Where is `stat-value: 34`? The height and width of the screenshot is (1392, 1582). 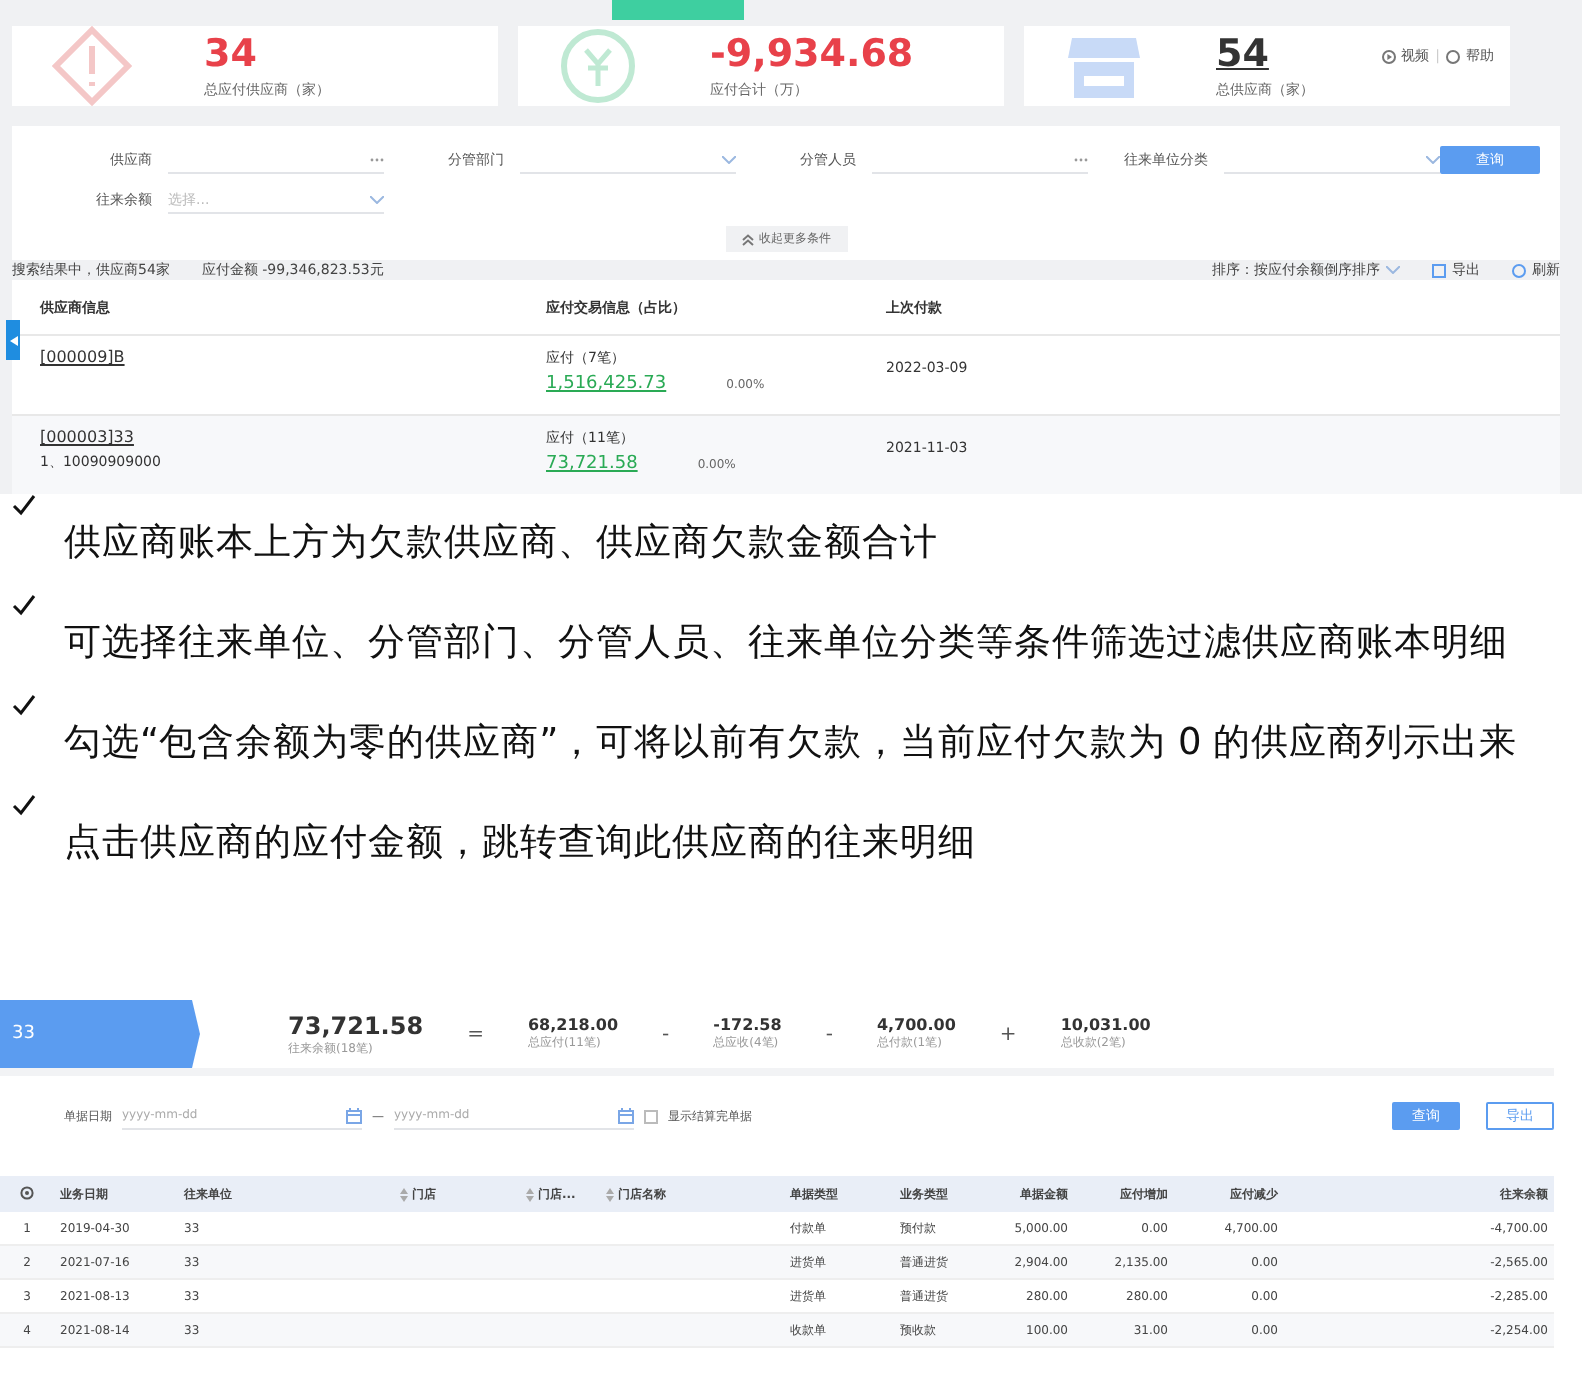 stat-value: 34 is located at coordinates (231, 54).